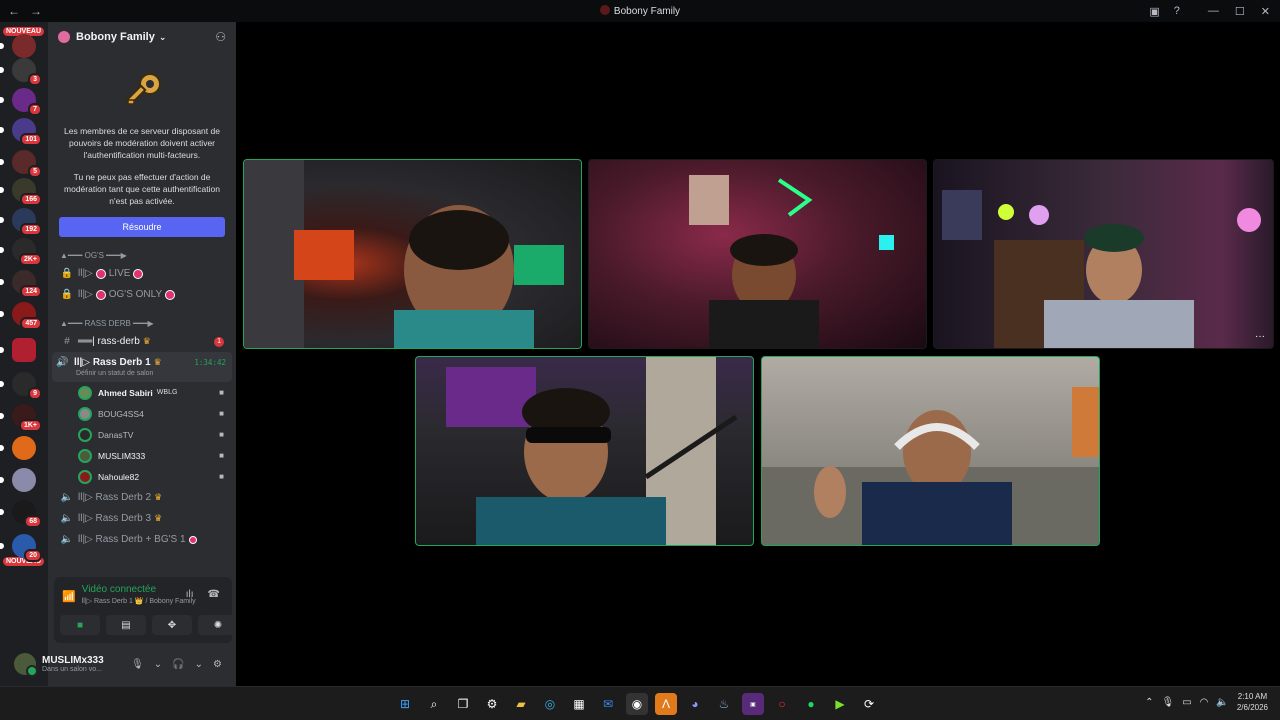 The image size is (1280, 720). Describe the element at coordinates (142, 518) in the screenshot. I see `voice-channel-rass-derb-3: 🔈 ll|▷ Rass Derb 3 ♛` at that location.